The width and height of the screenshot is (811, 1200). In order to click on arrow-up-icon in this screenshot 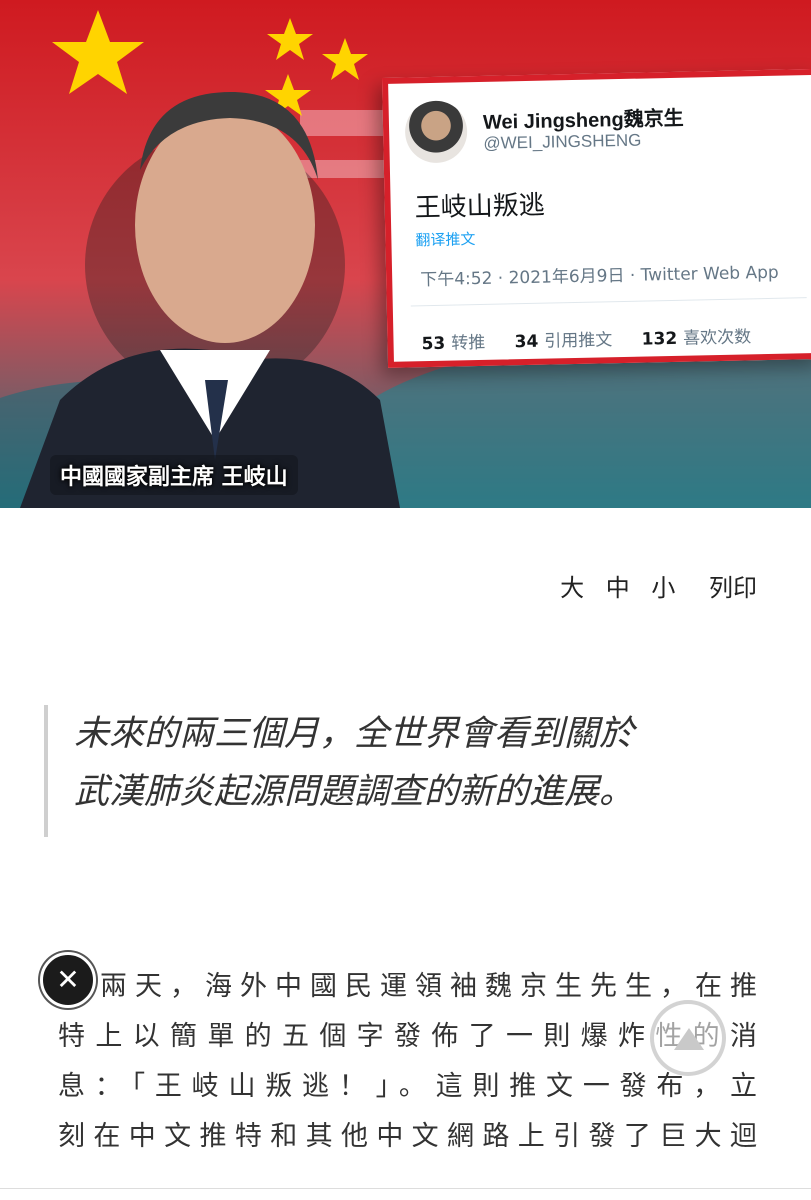, I will do `click(689, 1039)`.